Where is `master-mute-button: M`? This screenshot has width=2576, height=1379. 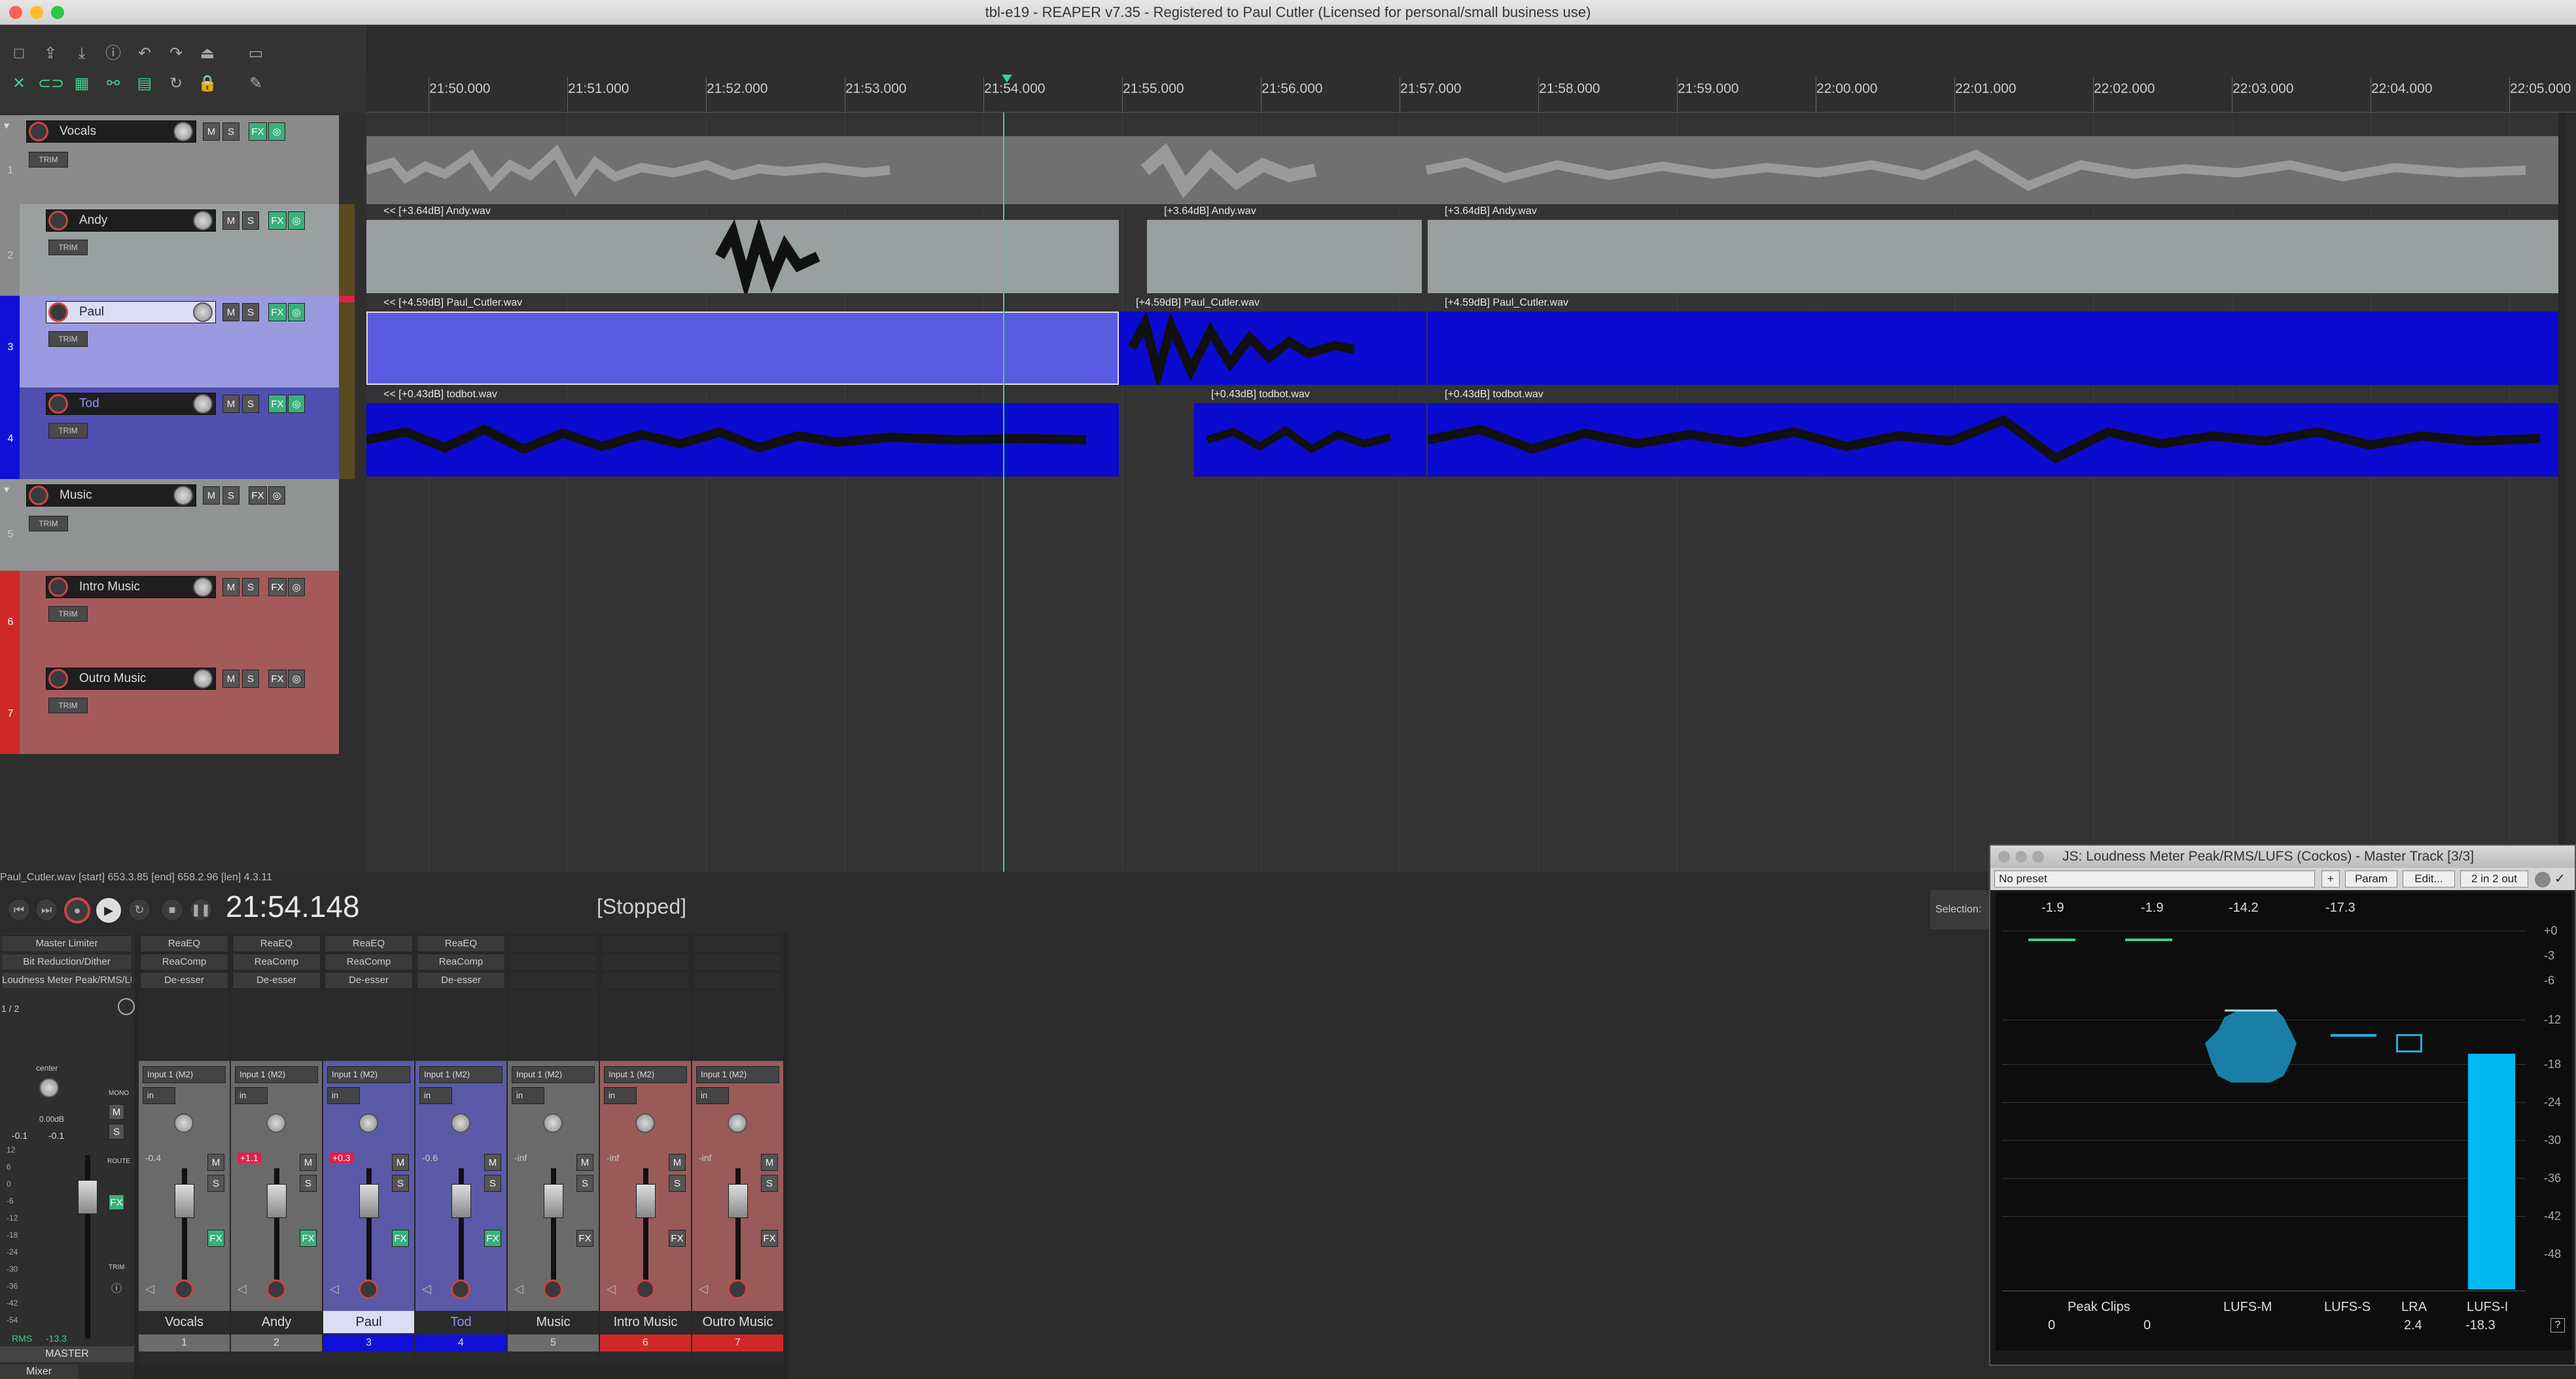
master-mute-button: M is located at coordinates (116, 1112).